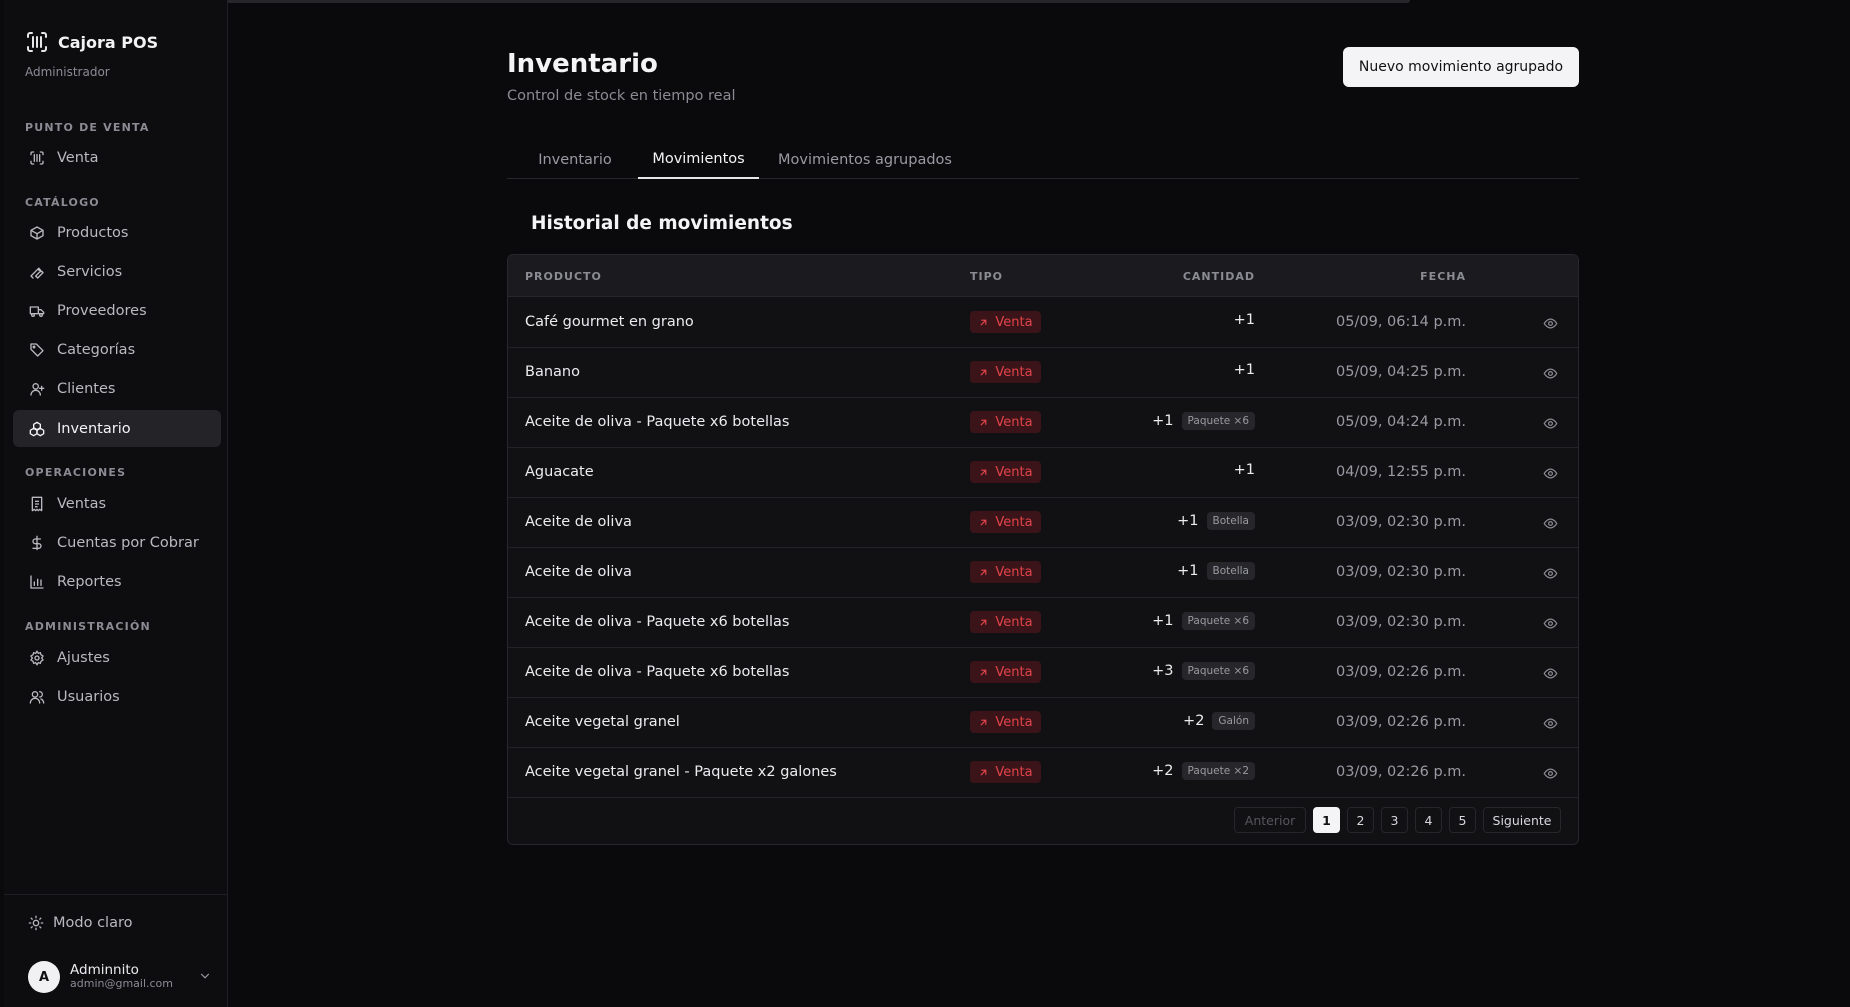 This screenshot has height=1007, width=1850. What do you see at coordinates (1462, 820) in the screenshot?
I see `page-button-5: 5` at bounding box center [1462, 820].